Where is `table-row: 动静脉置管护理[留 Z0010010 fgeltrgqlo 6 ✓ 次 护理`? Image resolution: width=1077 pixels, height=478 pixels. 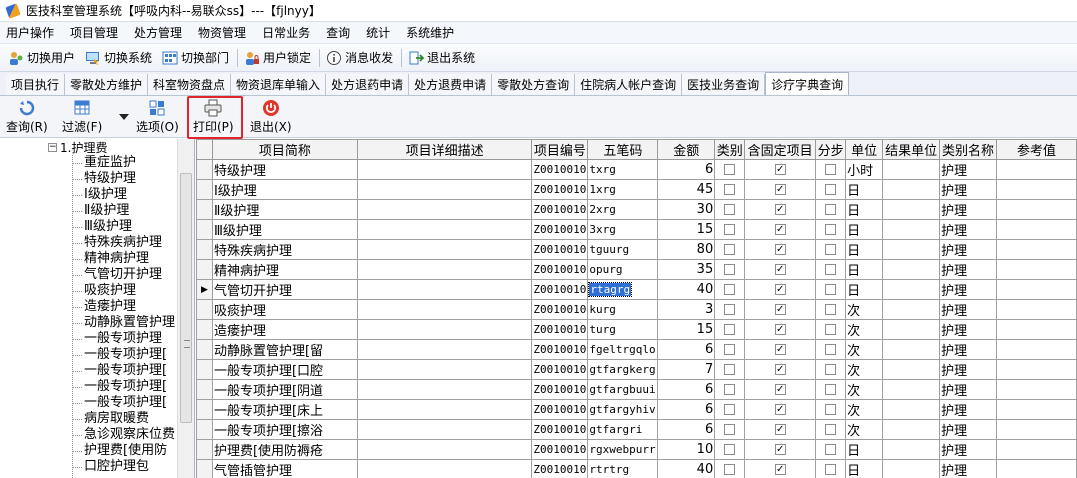
table-row: 动静脉置管护理[留 Z0010010 fgeltrgqlo 6 ✓ 次 护理 is located at coordinates (636, 349).